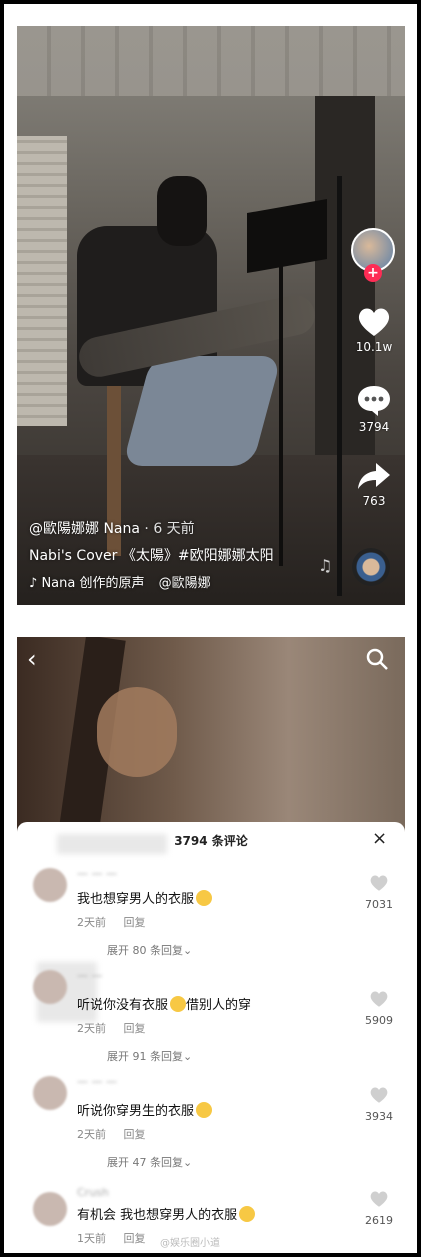 Image resolution: width=421 pixels, height=1257 pixels. What do you see at coordinates (374, 476) in the screenshot?
I see `share-arrow-icon` at bounding box center [374, 476].